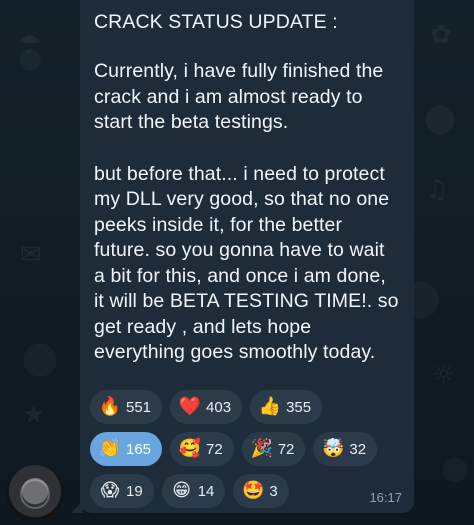  I want to click on wallpaper-doodle-icon: ★, so click(34, 415).